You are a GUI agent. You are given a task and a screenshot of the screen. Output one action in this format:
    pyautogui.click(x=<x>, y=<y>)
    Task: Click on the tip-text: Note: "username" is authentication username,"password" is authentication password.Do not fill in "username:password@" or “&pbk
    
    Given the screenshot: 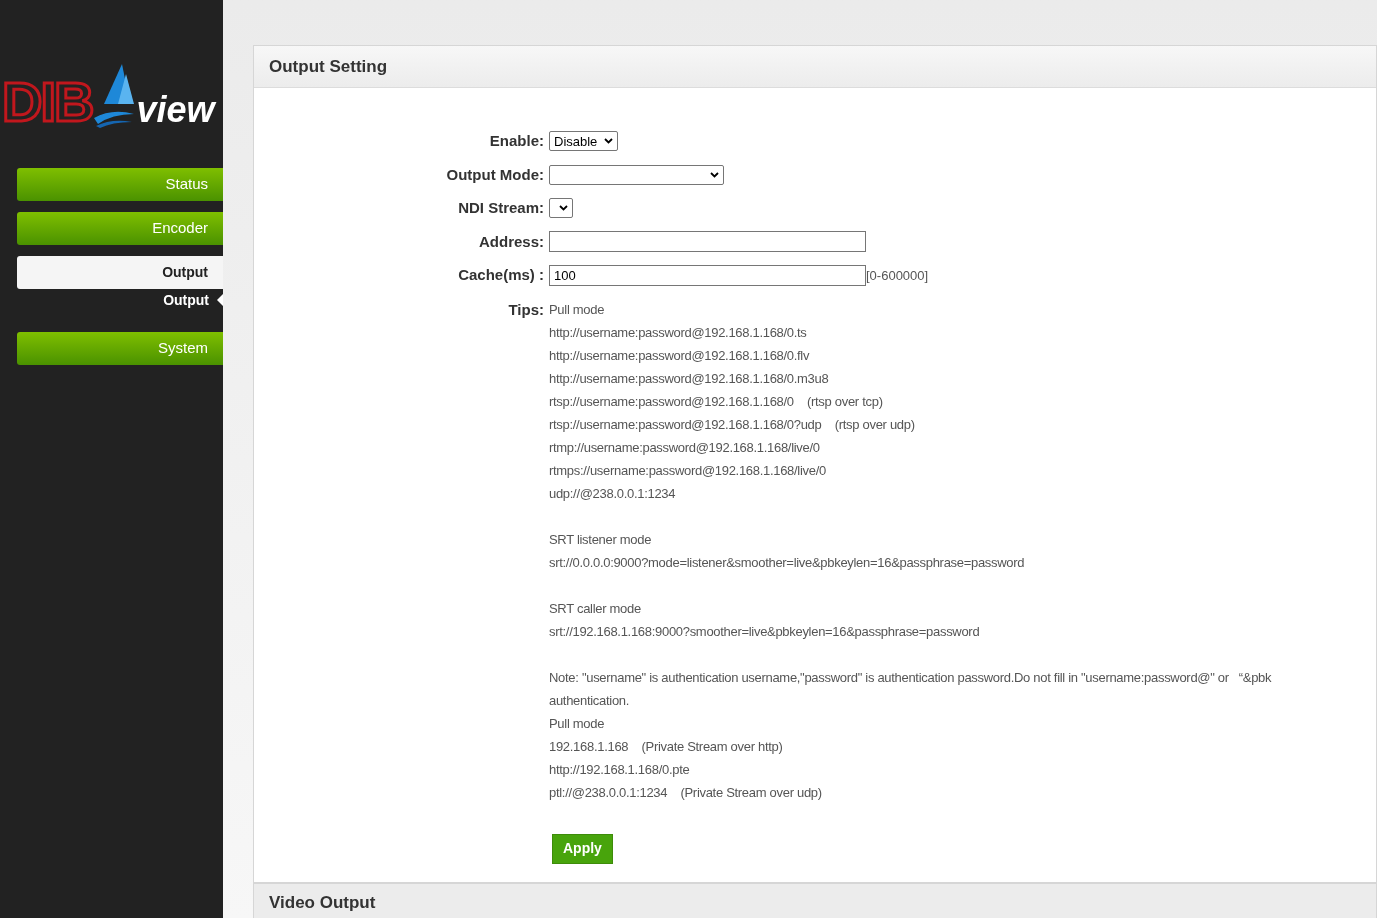 What is the action you would take?
    pyautogui.click(x=910, y=677)
    